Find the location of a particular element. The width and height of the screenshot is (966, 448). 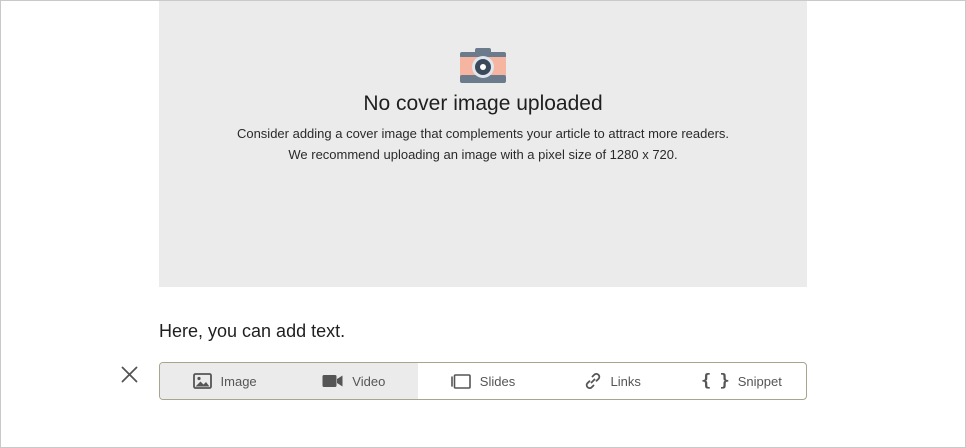

insert-snippet-button: { } Snippet is located at coordinates (741, 381).